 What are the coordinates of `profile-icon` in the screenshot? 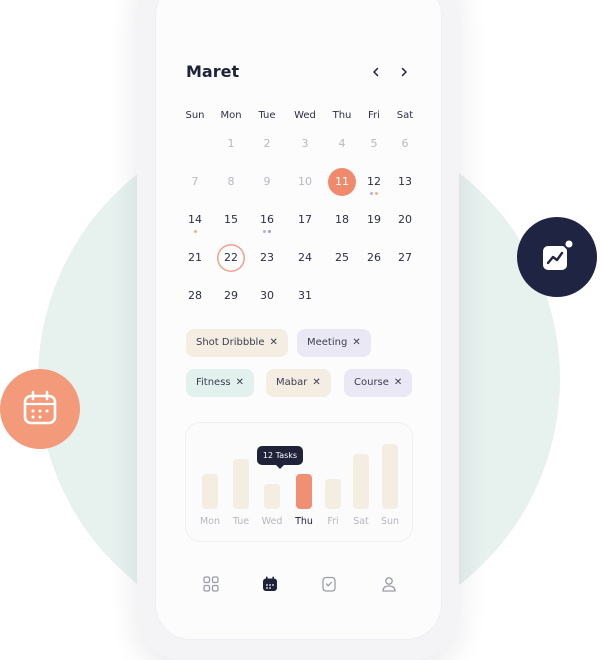 It's located at (389, 584).